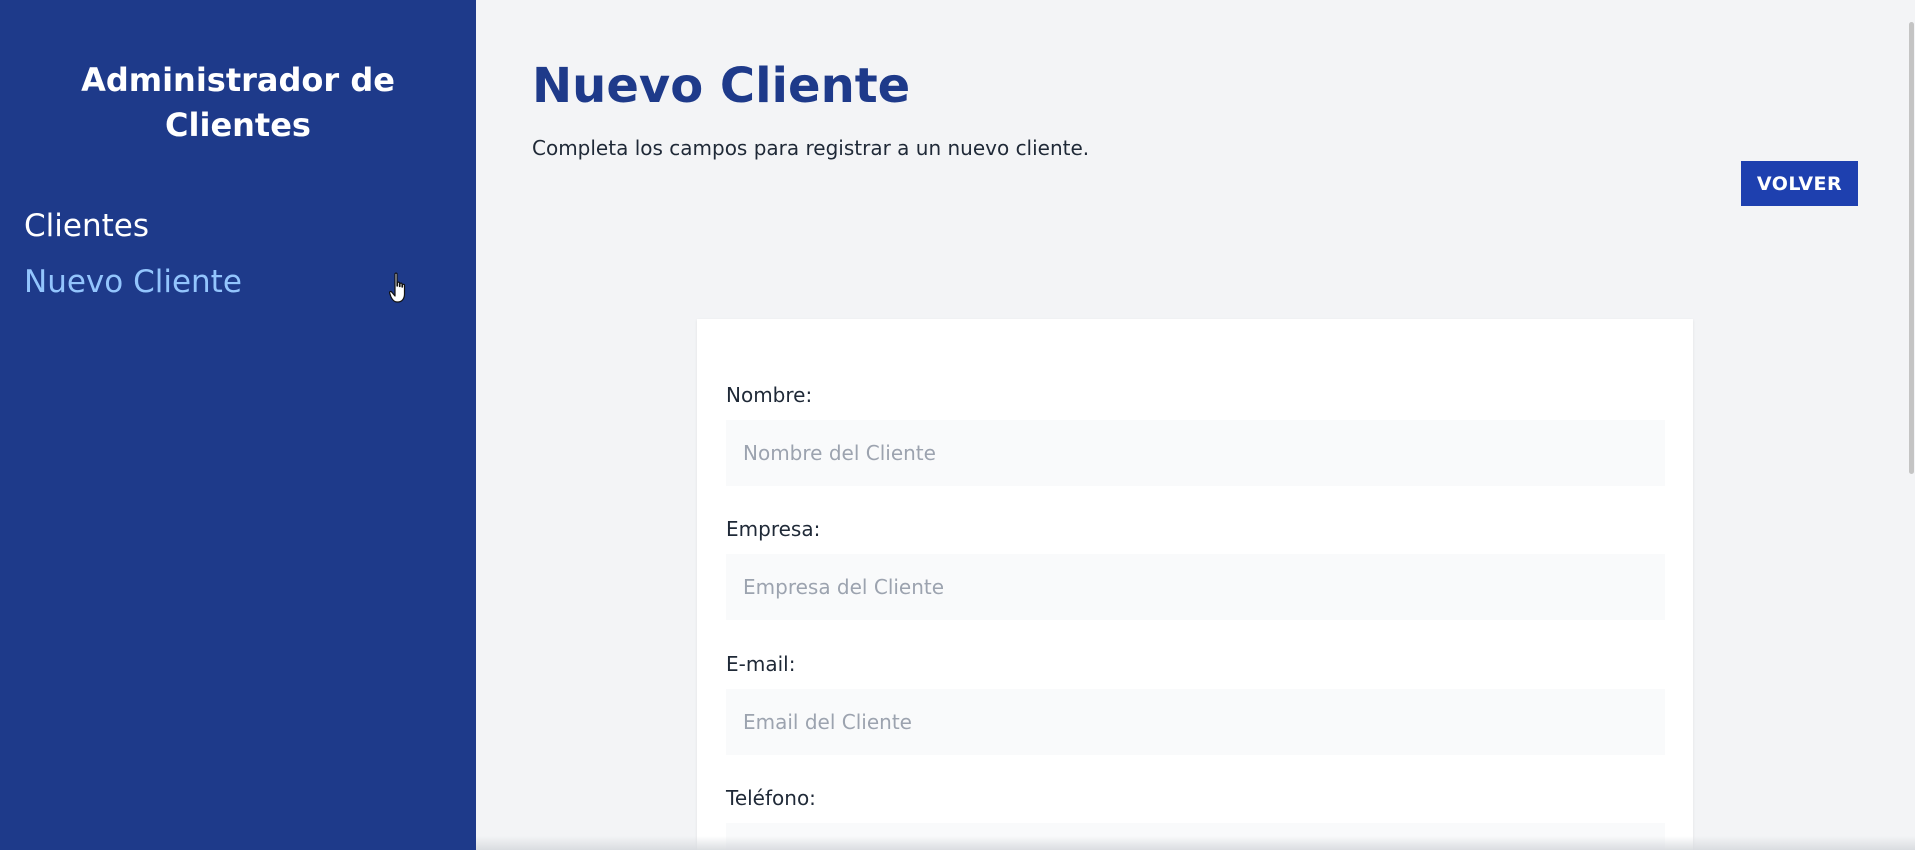  I want to click on nombre-label: Nombre:, so click(769, 395).